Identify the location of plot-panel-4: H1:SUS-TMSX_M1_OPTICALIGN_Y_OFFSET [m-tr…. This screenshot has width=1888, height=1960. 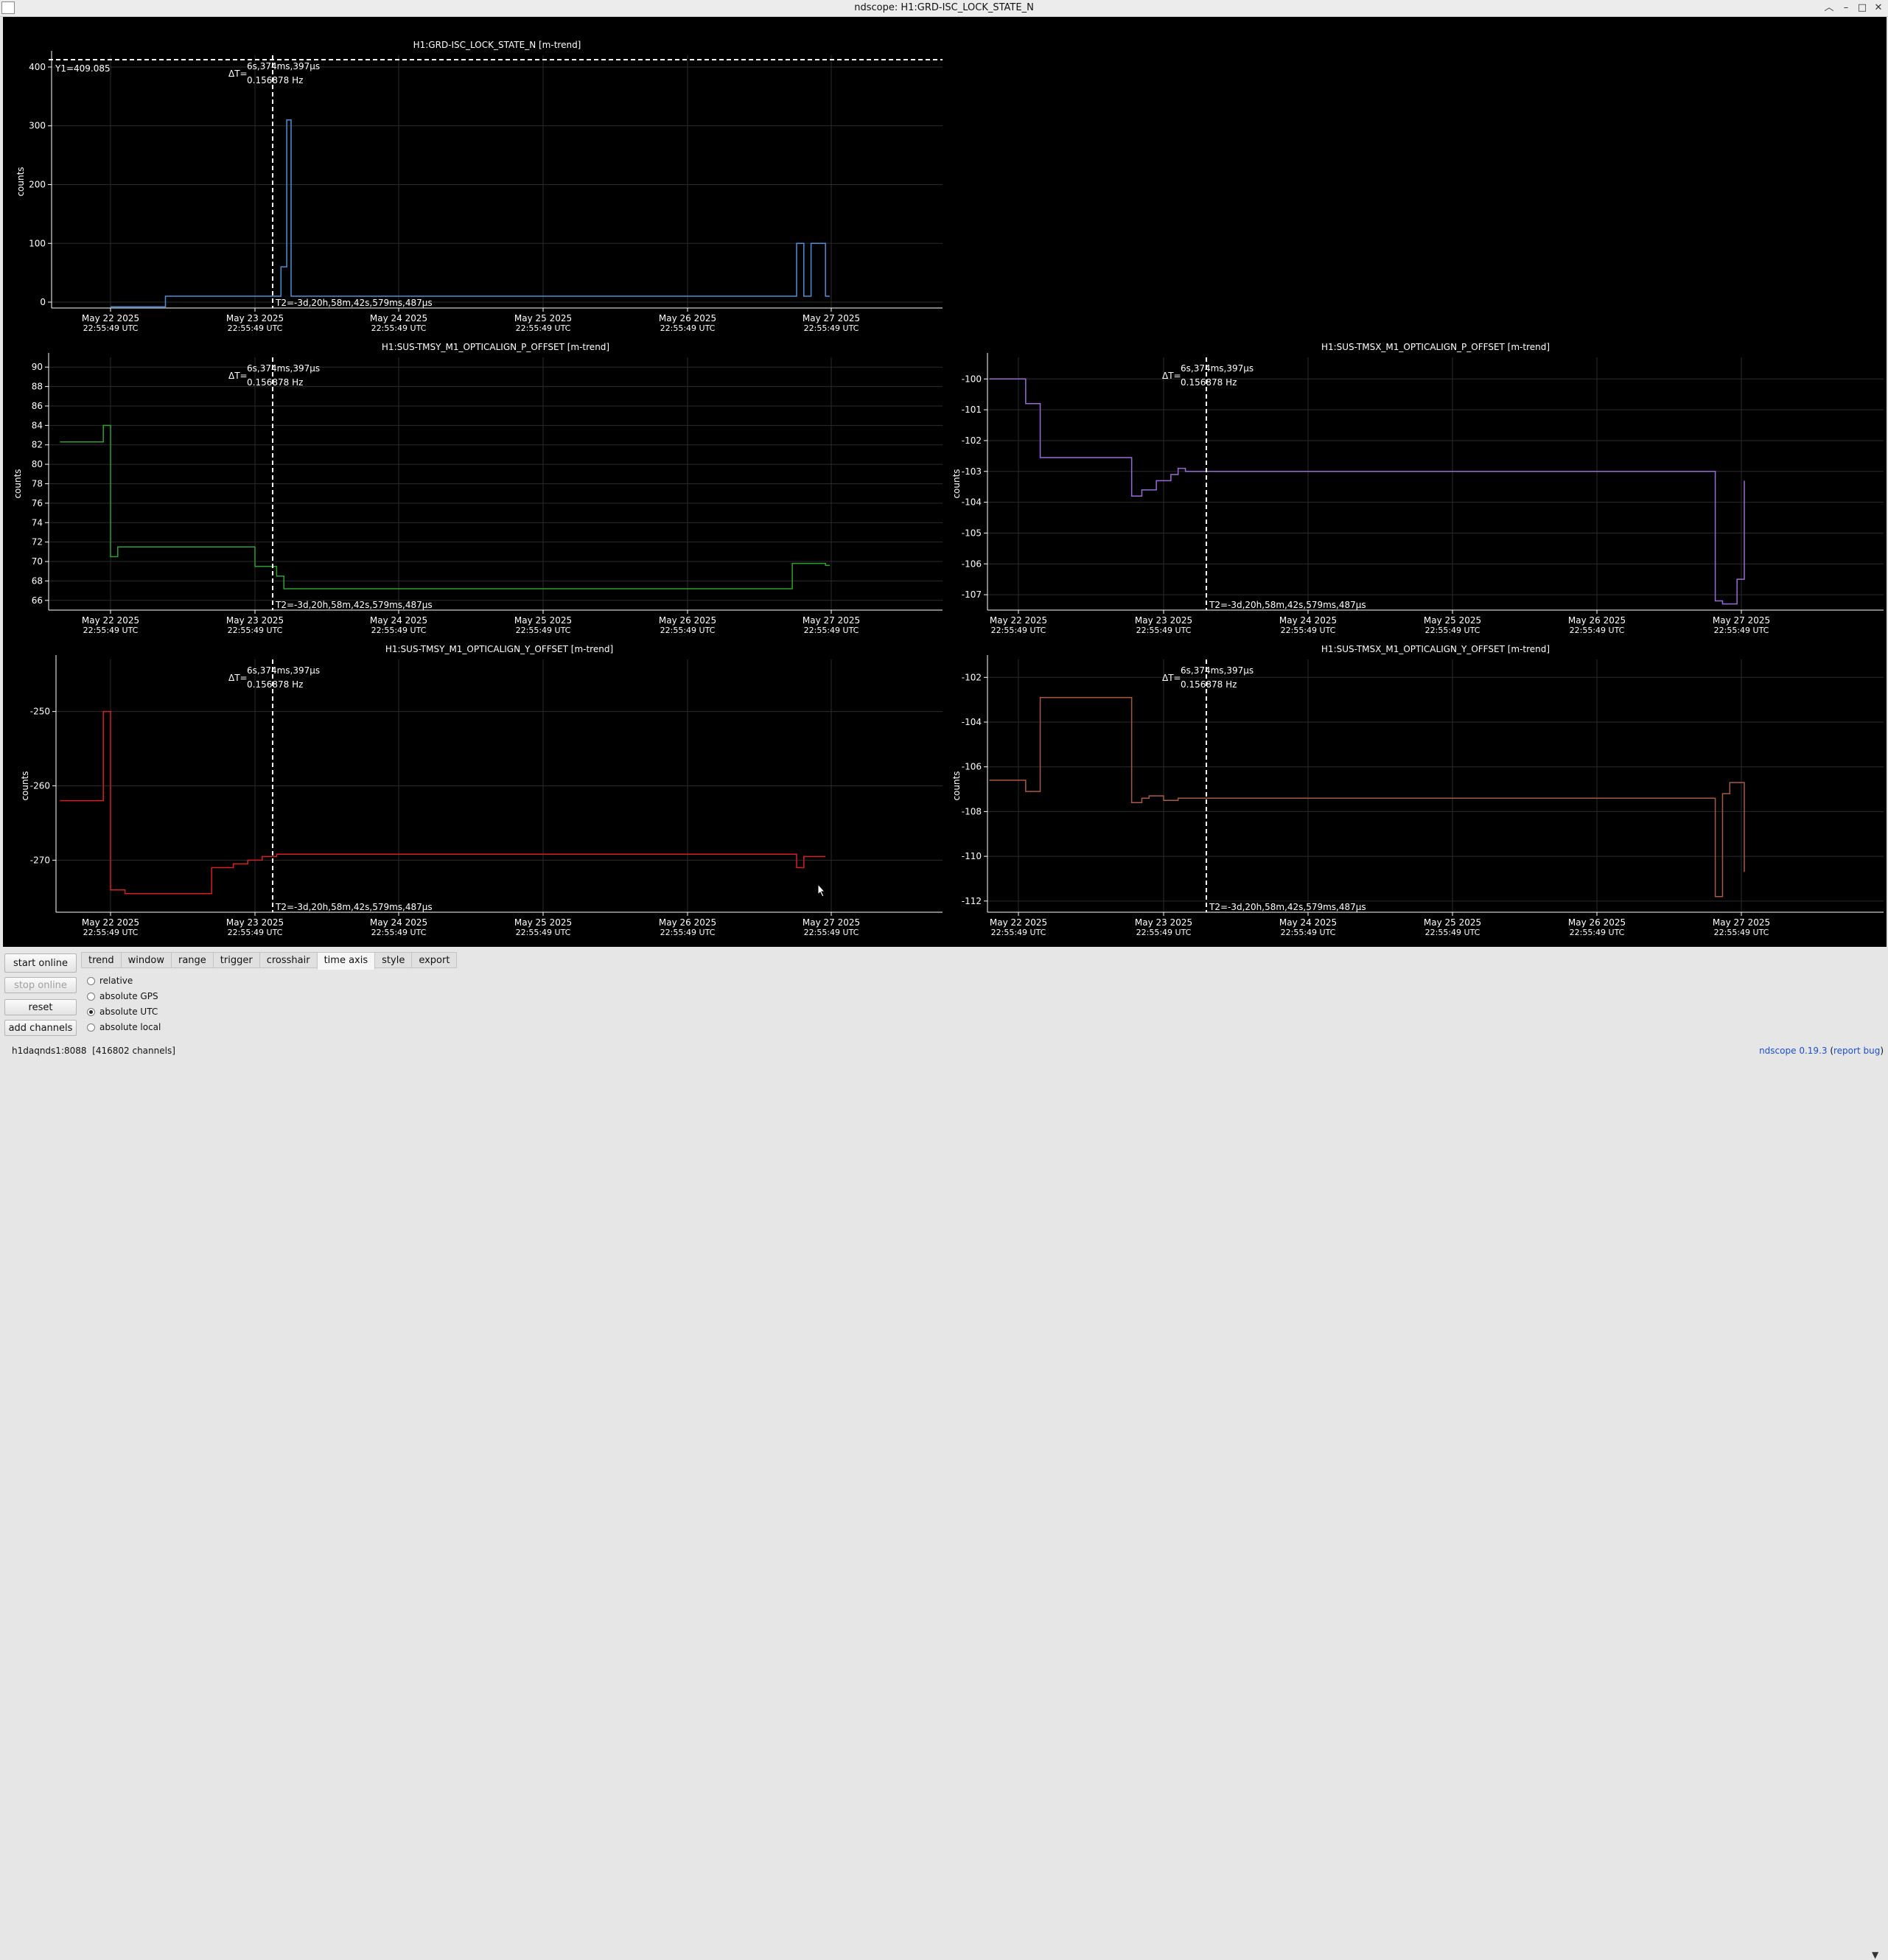
(1417, 790).